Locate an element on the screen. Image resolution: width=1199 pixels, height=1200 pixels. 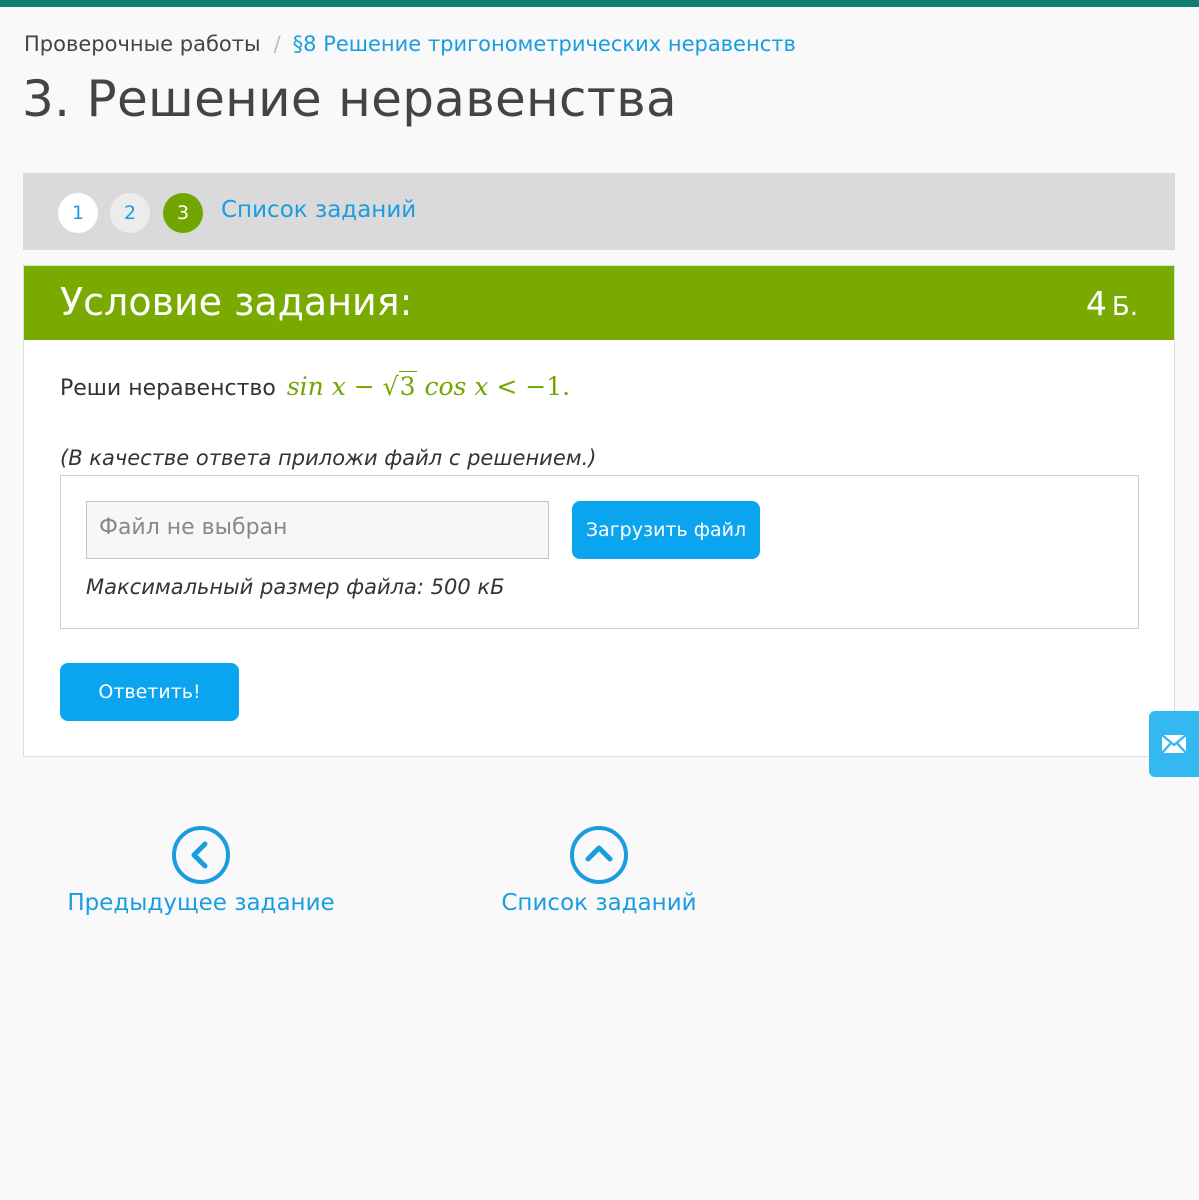
task-points: 4 Б. is located at coordinates (1112, 303).